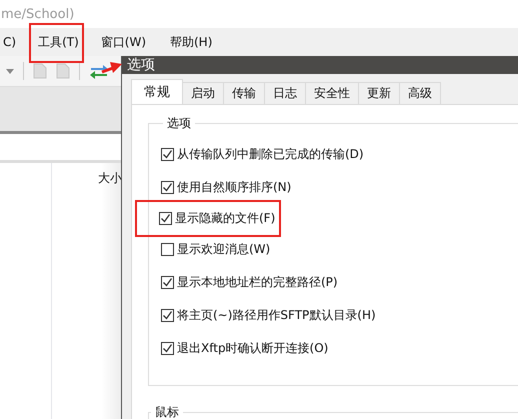  I want to click on tab: 常规, so click(157, 91).